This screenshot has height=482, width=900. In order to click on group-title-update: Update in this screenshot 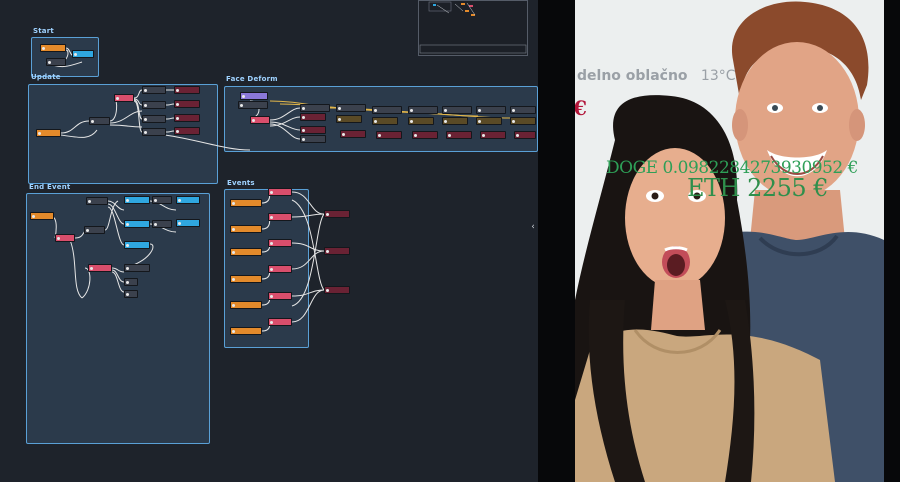, I will do `click(46, 77)`.